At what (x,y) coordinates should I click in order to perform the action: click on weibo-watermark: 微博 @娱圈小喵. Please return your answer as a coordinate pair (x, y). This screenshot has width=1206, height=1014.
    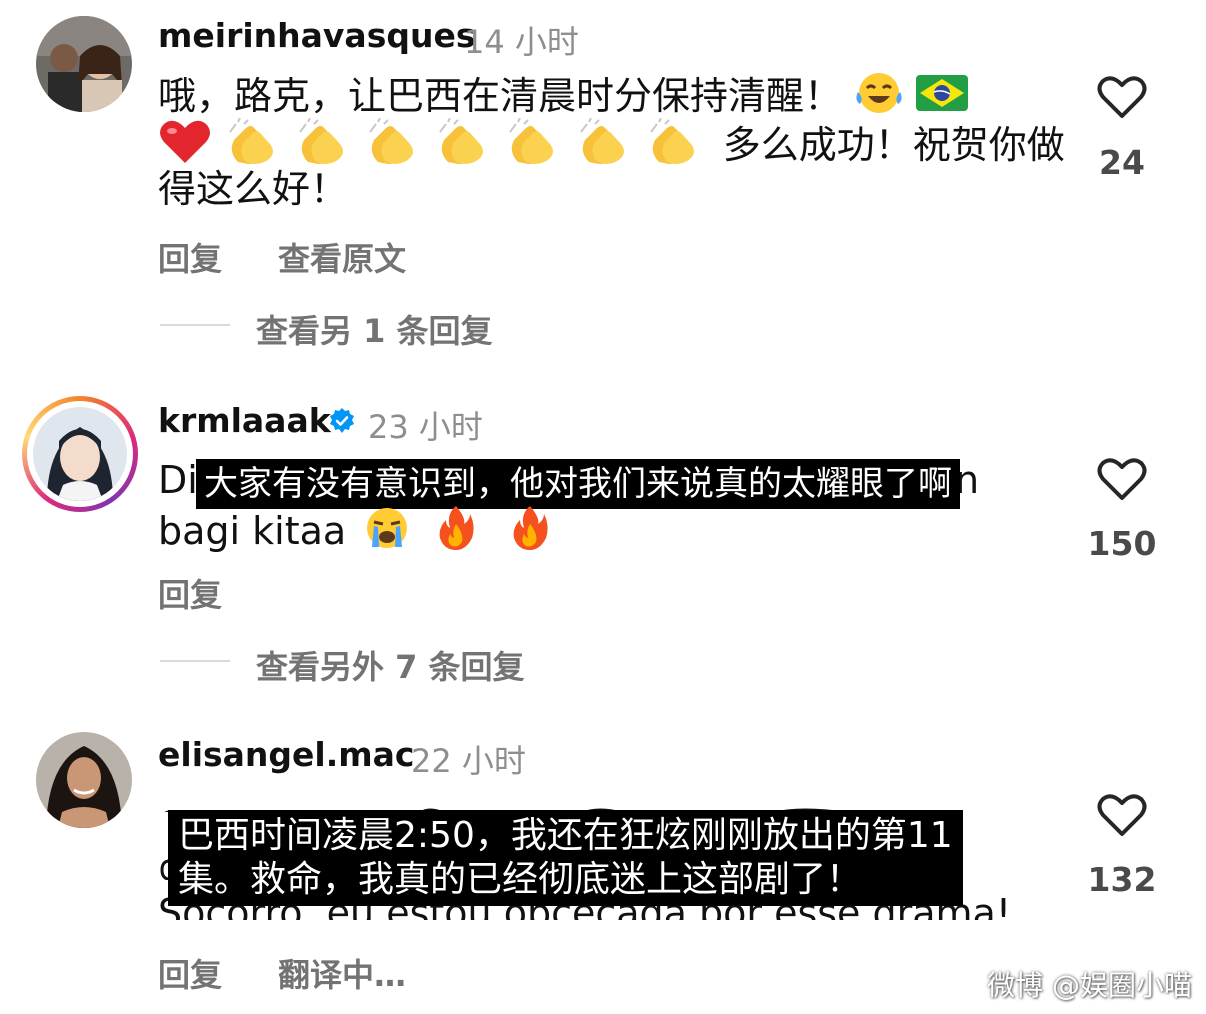
    Looking at the image, I should click on (1089, 985).